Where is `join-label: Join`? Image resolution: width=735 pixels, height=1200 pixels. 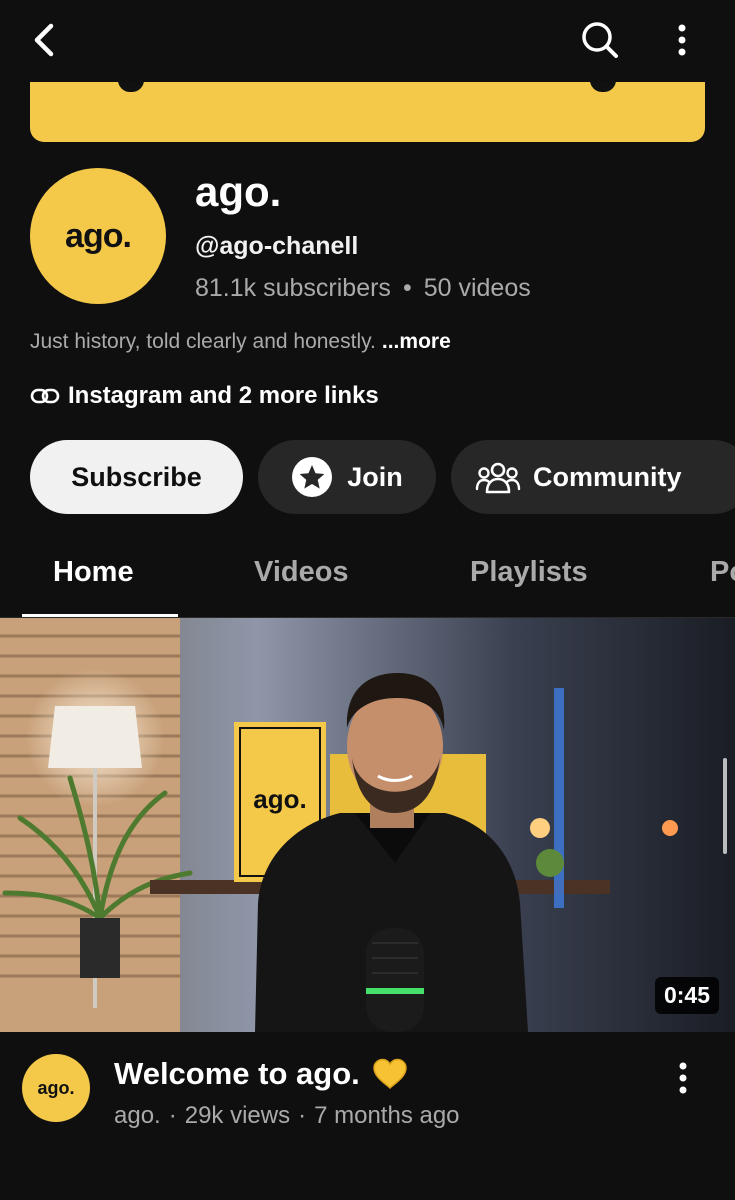
join-label: Join is located at coordinates (375, 476).